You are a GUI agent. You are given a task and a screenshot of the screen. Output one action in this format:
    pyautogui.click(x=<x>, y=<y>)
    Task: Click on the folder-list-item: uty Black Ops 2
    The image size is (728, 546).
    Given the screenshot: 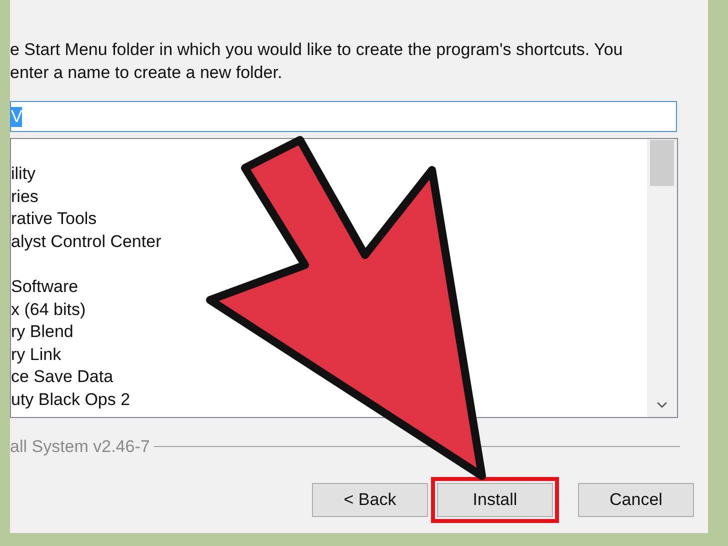 What is the action you would take?
    pyautogui.click(x=329, y=400)
    